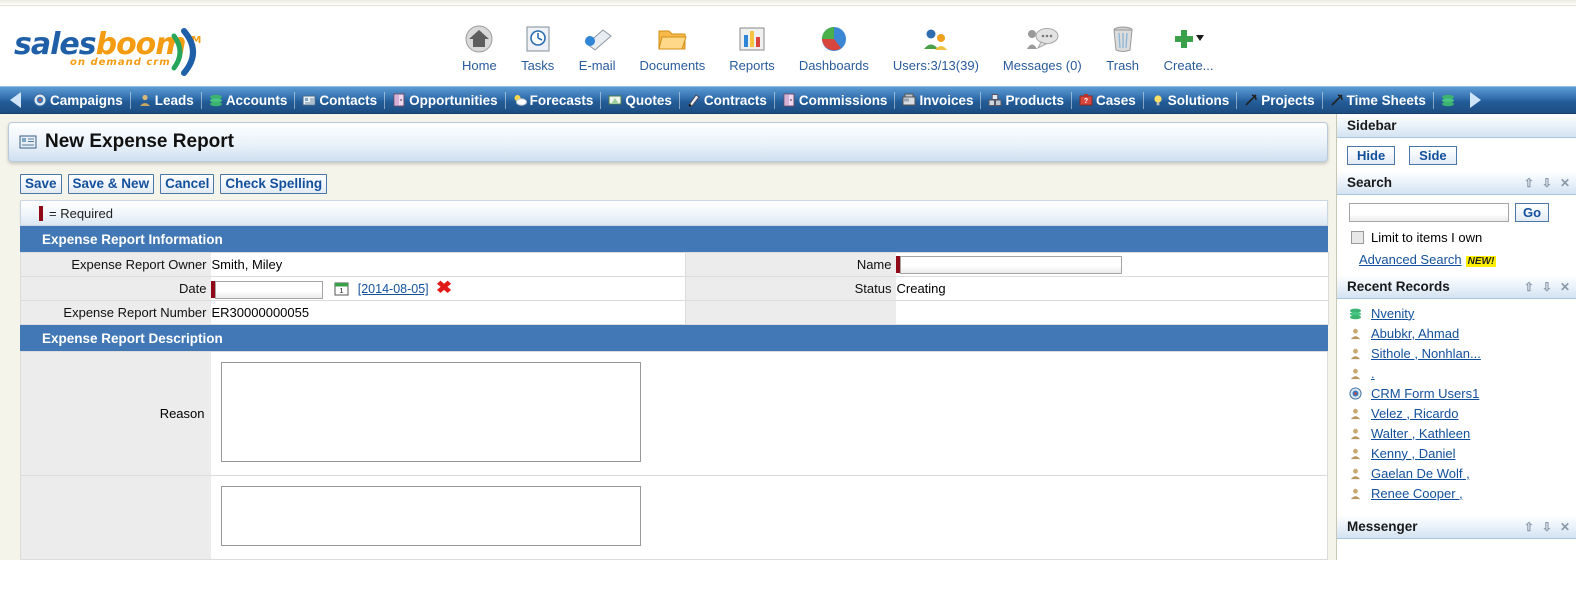 The image size is (1576, 590). Describe the element at coordinates (339, 100) in the screenshot. I see `module-item-contacts: Contacts` at that location.